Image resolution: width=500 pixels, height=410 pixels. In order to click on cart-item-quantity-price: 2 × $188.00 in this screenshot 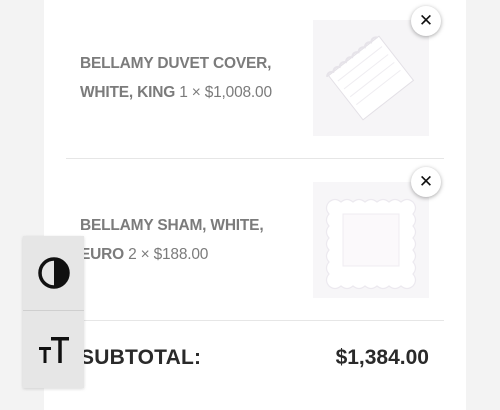, I will do `click(168, 254)`.